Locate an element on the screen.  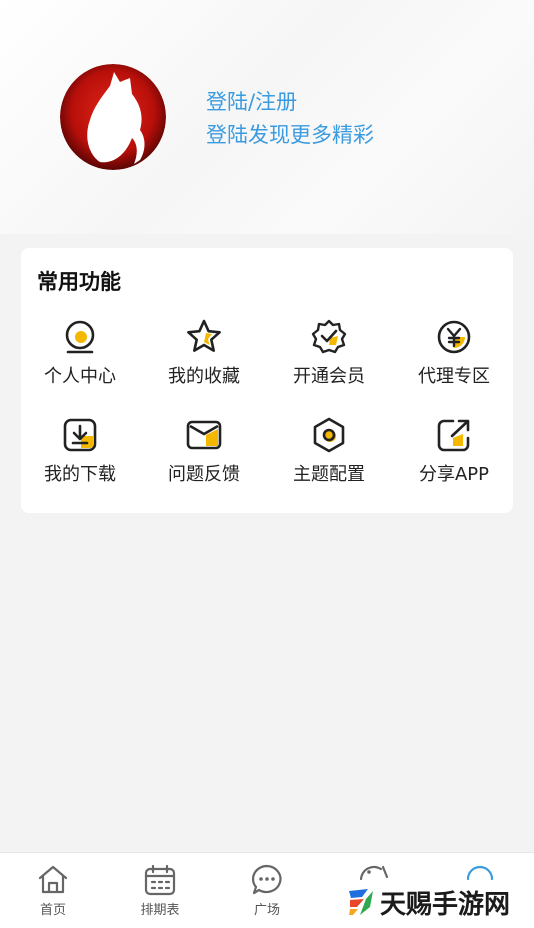
chat-bubble-icon is located at coordinates (266, 879).